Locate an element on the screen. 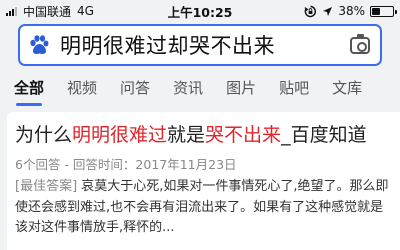 Image resolution: width=400 pixels, height=250 pixels. clock: 上午10:25 is located at coordinates (200, 12).